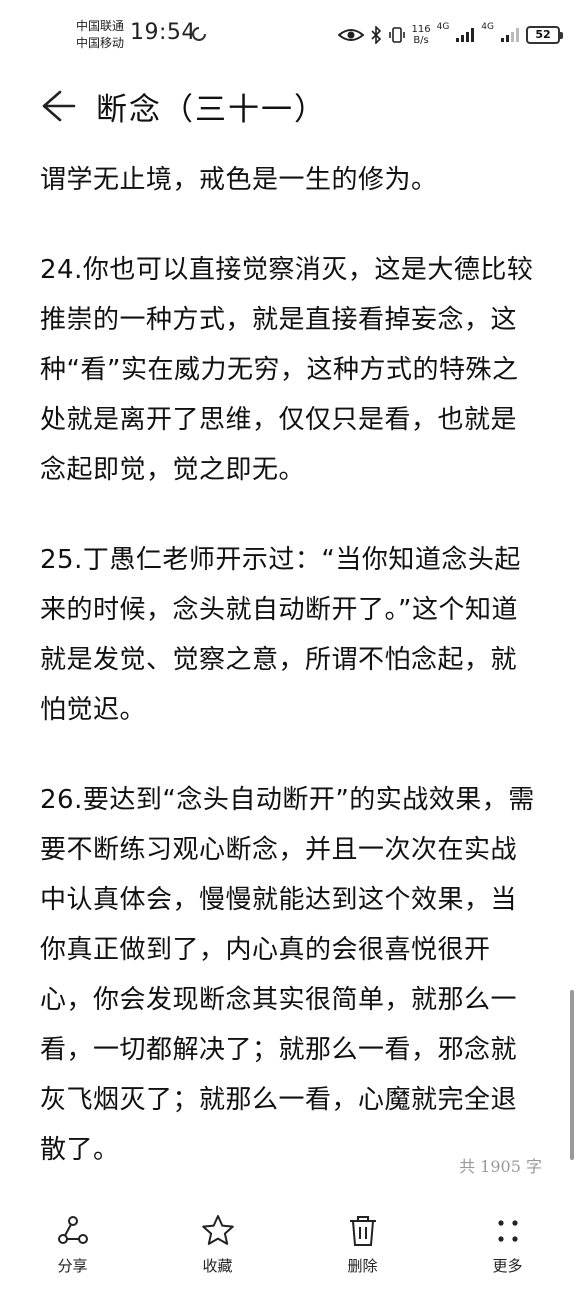 Image resolution: width=580 pixels, height=1289 pixels. I want to click on share-icon, so click(72, 1230).